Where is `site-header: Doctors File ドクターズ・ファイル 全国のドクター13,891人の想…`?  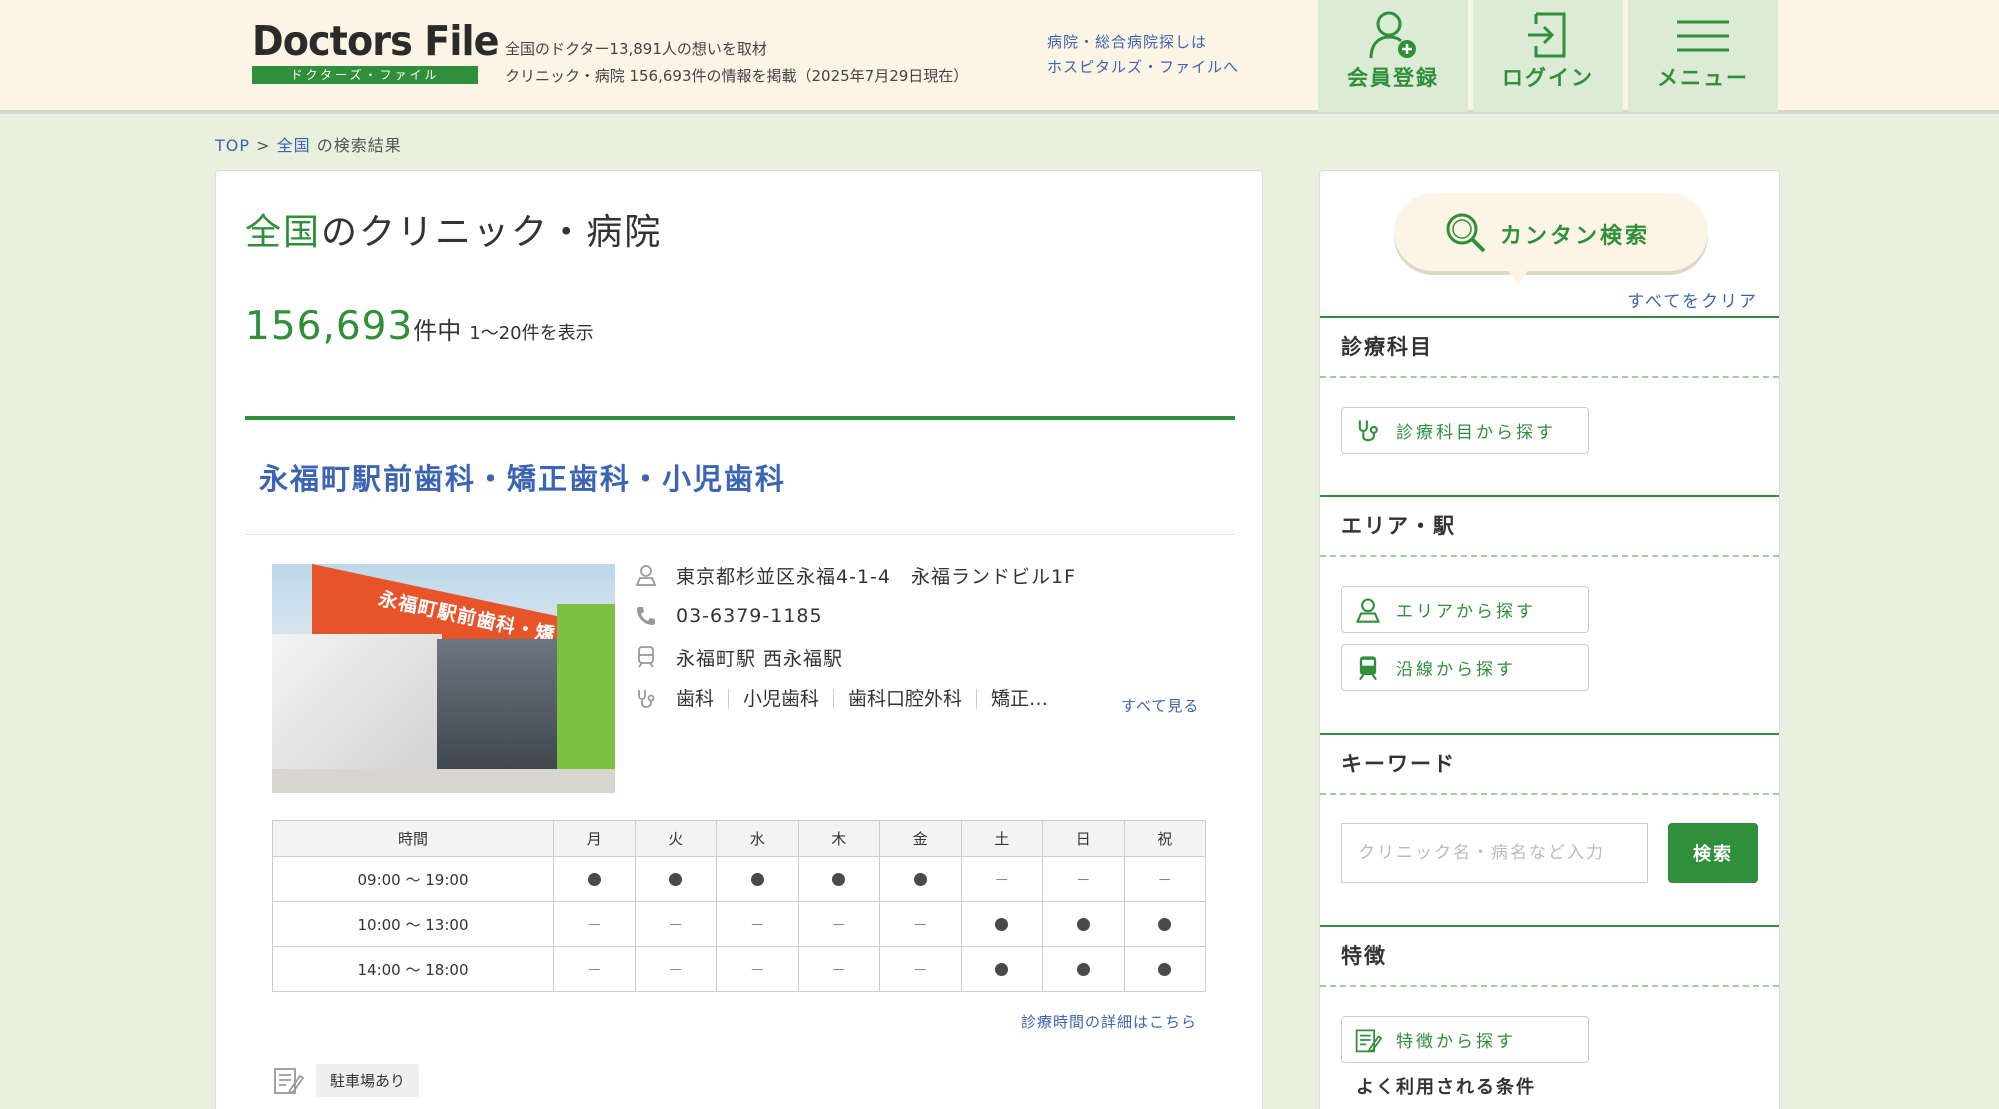
site-header: Doctors File ドクターズ・ファイル 全国のドクター13,891人の想… is located at coordinates (999, 57).